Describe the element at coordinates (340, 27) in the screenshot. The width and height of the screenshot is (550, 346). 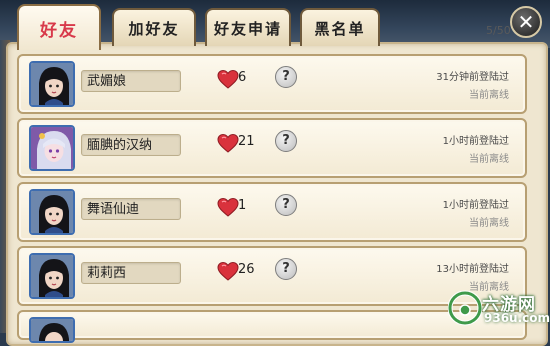
I see `tab-blacklist: 黑名单` at that location.